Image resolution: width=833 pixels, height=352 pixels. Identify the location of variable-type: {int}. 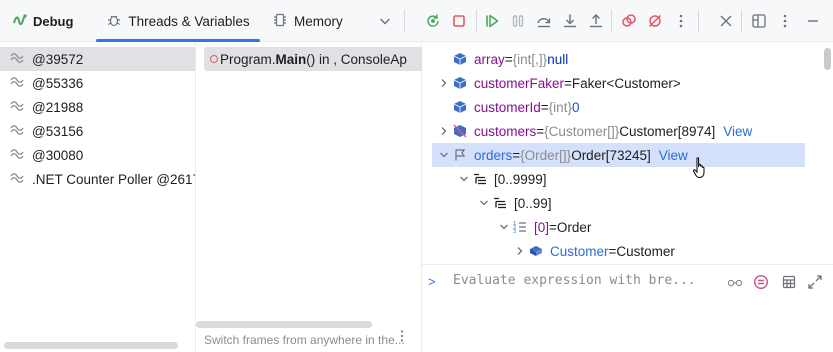
(560, 107).